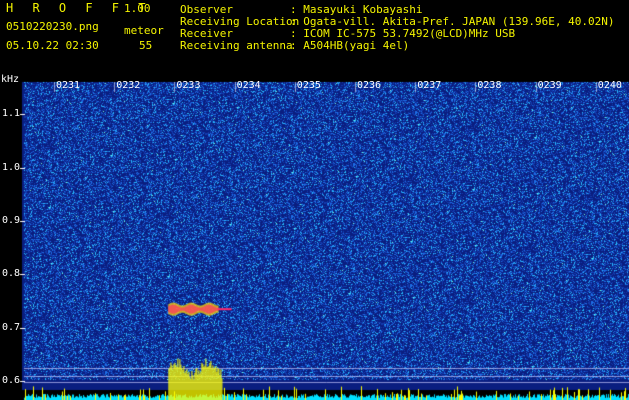  Describe the element at coordinates (144, 30) in the screenshot. I see `meteor-label: meteor` at that location.